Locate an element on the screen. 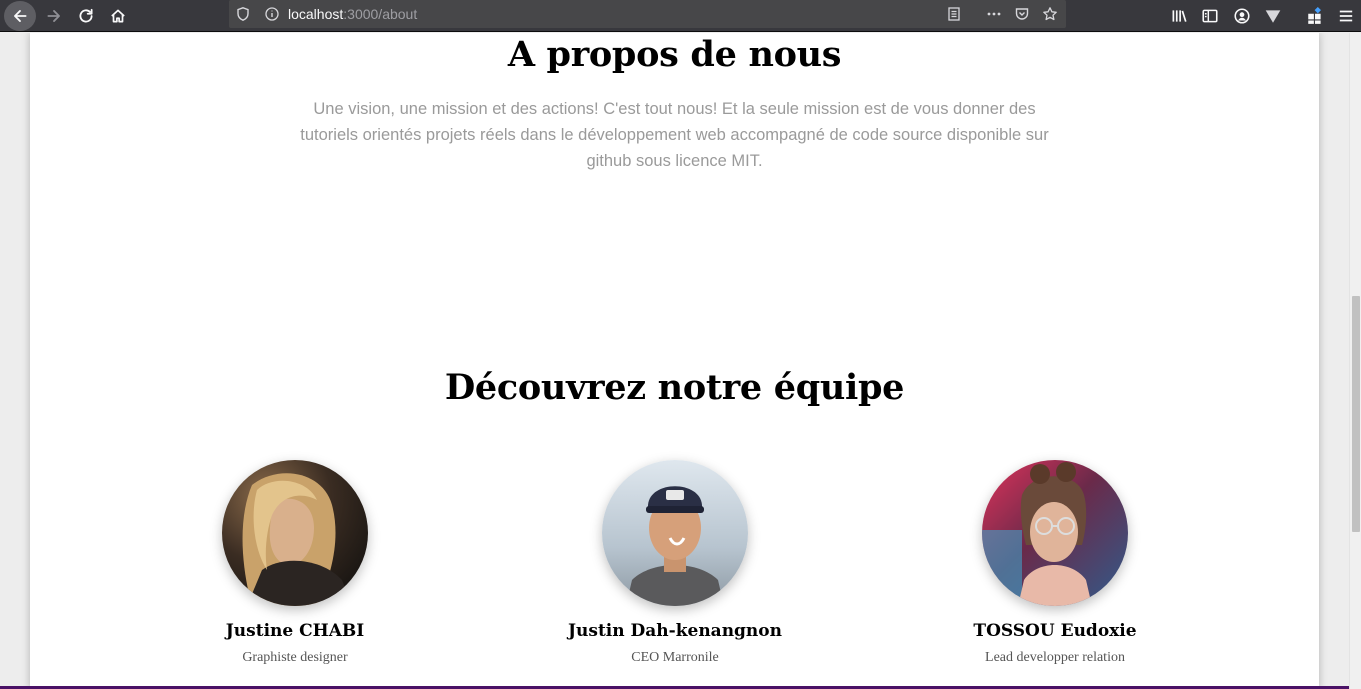  url-host: localhost is located at coordinates (316, 14).